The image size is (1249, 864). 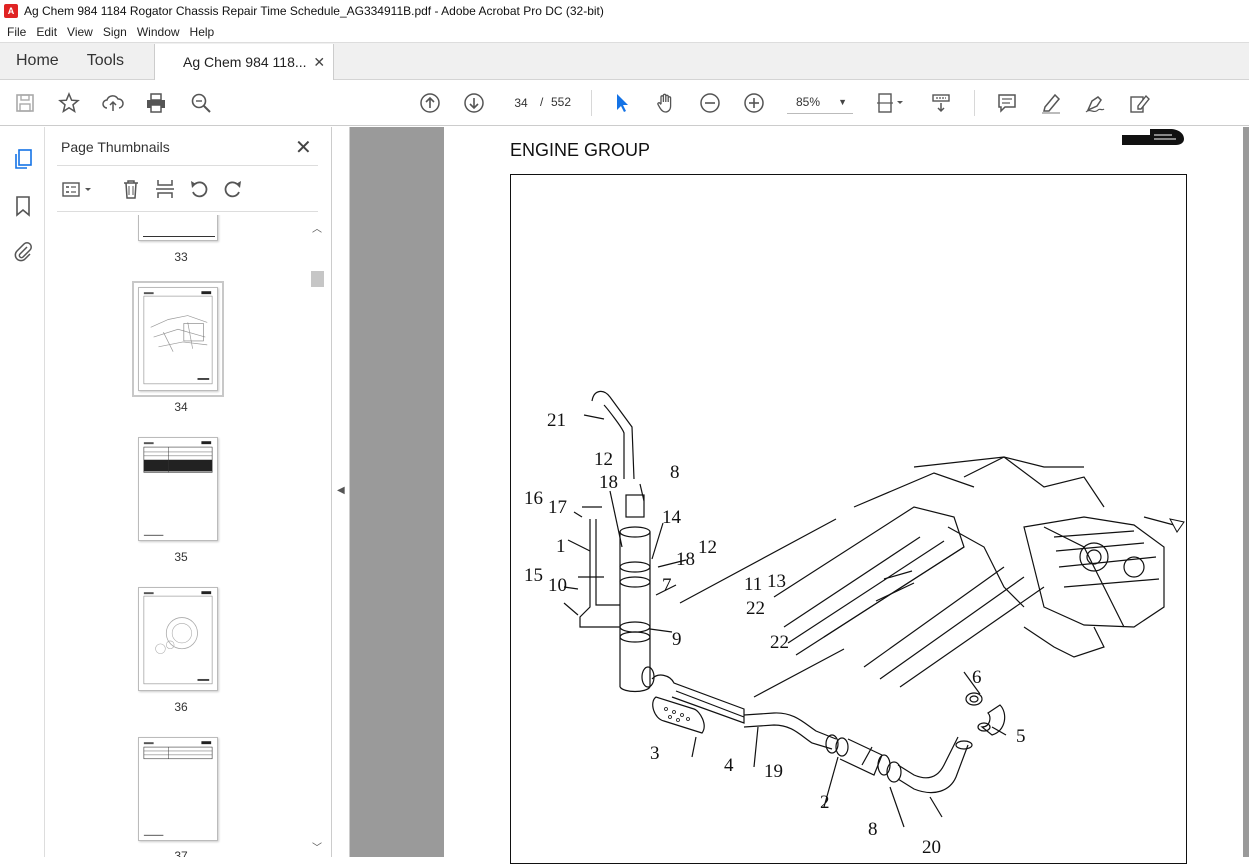 I want to click on thumbnail-scrollbar: ︿ ﹀, so click(x=317, y=536).